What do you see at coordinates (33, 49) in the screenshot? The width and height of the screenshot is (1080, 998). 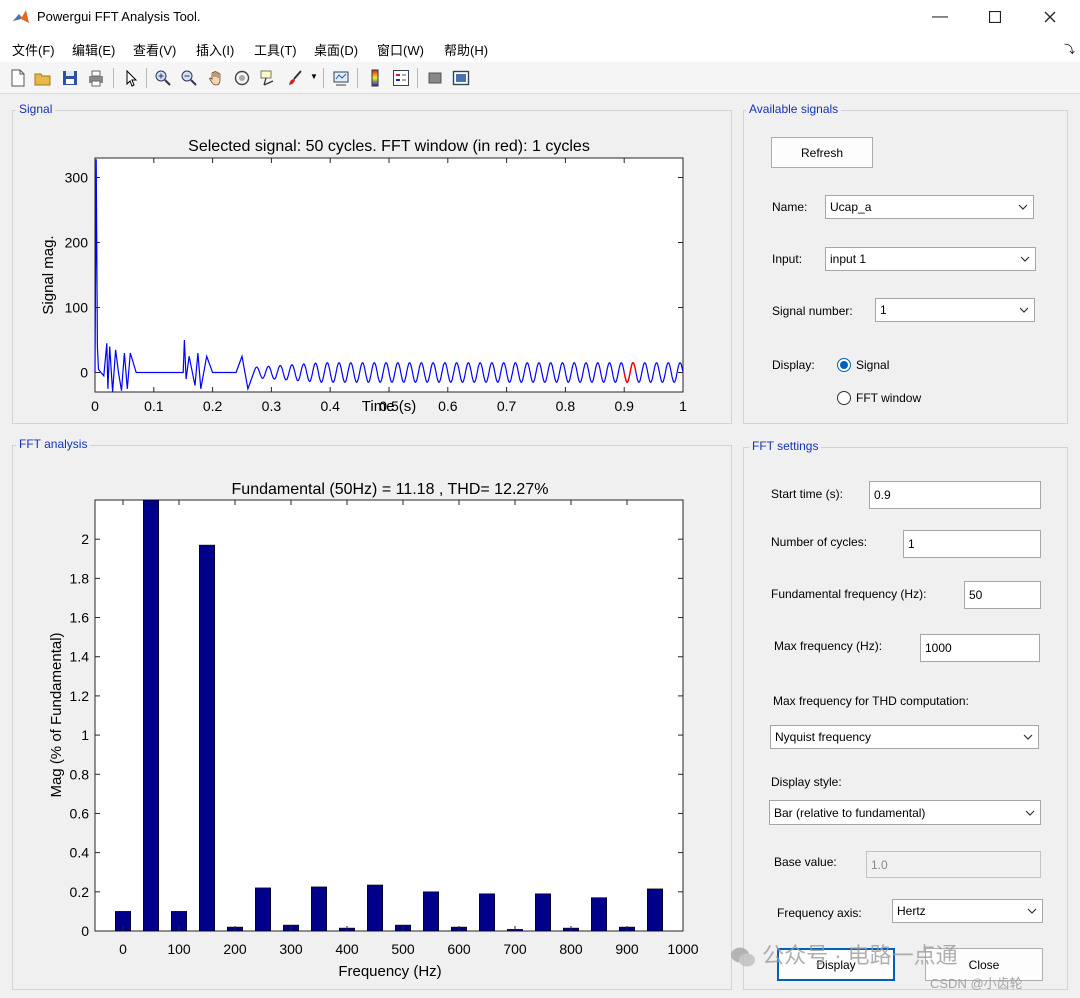 I see `menu-file: 文件(F)` at bounding box center [33, 49].